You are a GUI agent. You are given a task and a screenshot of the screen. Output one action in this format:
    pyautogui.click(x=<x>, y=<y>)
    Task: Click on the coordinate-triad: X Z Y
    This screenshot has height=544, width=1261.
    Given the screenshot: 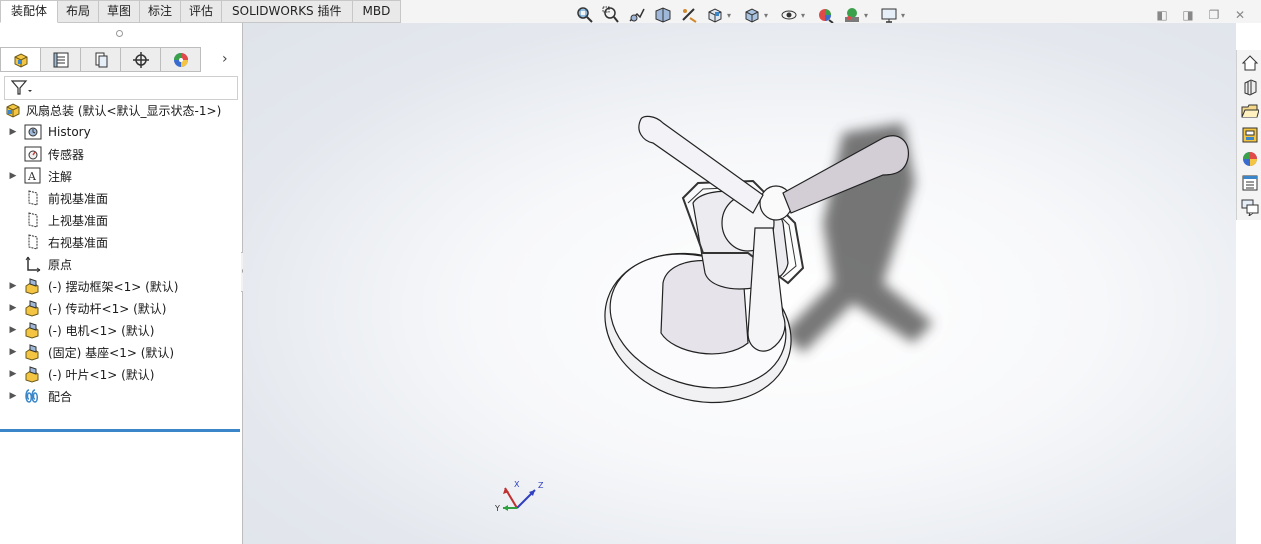 What is the action you would take?
    pyautogui.click(x=519, y=496)
    